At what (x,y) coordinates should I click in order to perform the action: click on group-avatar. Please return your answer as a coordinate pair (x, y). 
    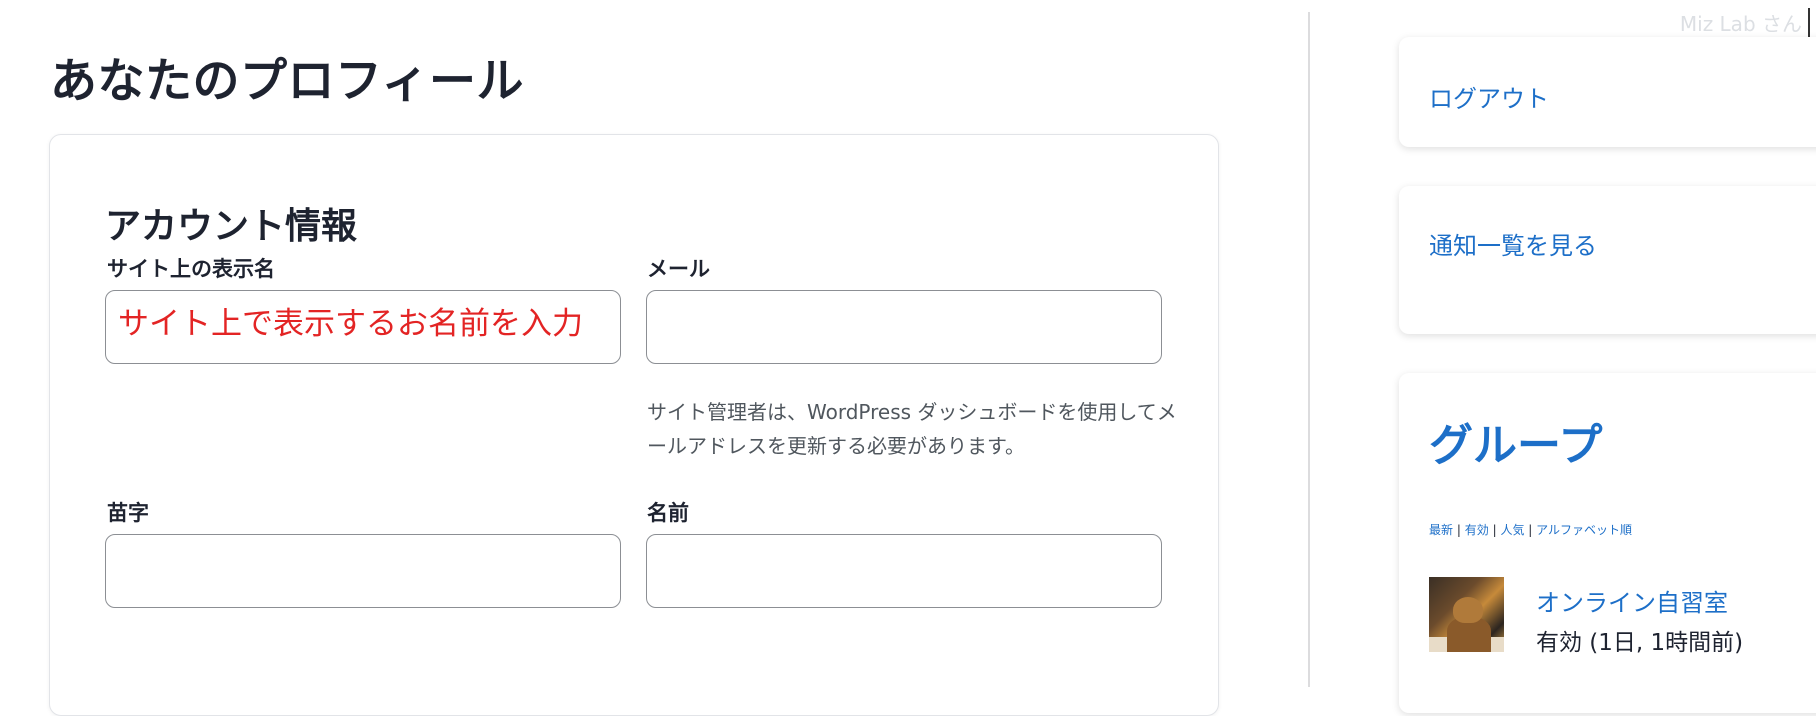
    Looking at the image, I should click on (1466, 614).